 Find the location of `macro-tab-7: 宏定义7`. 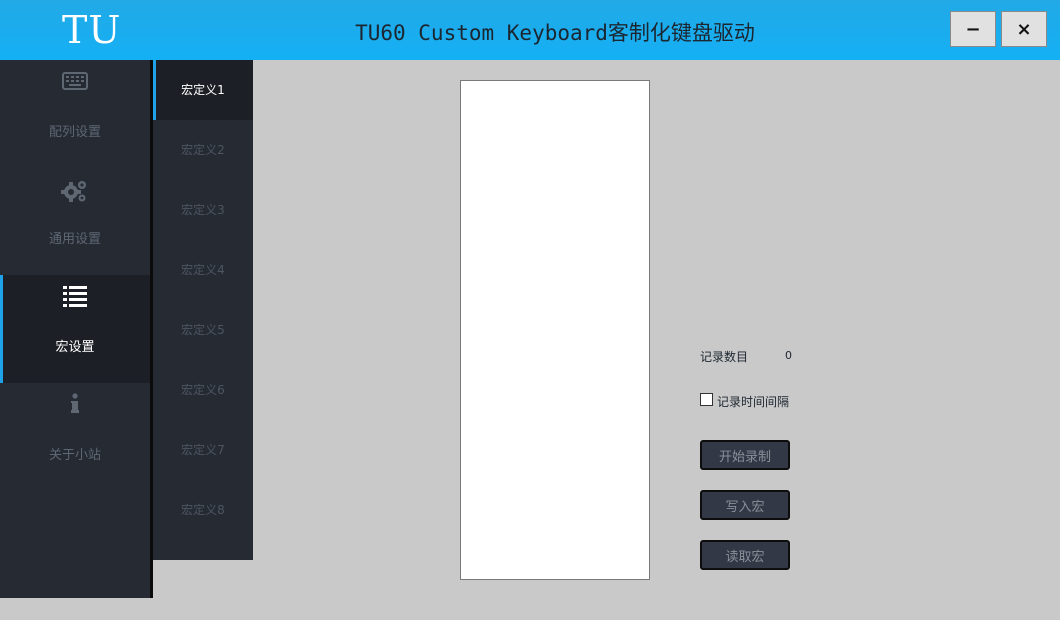

macro-tab-7: 宏定义7 is located at coordinates (203, 450).